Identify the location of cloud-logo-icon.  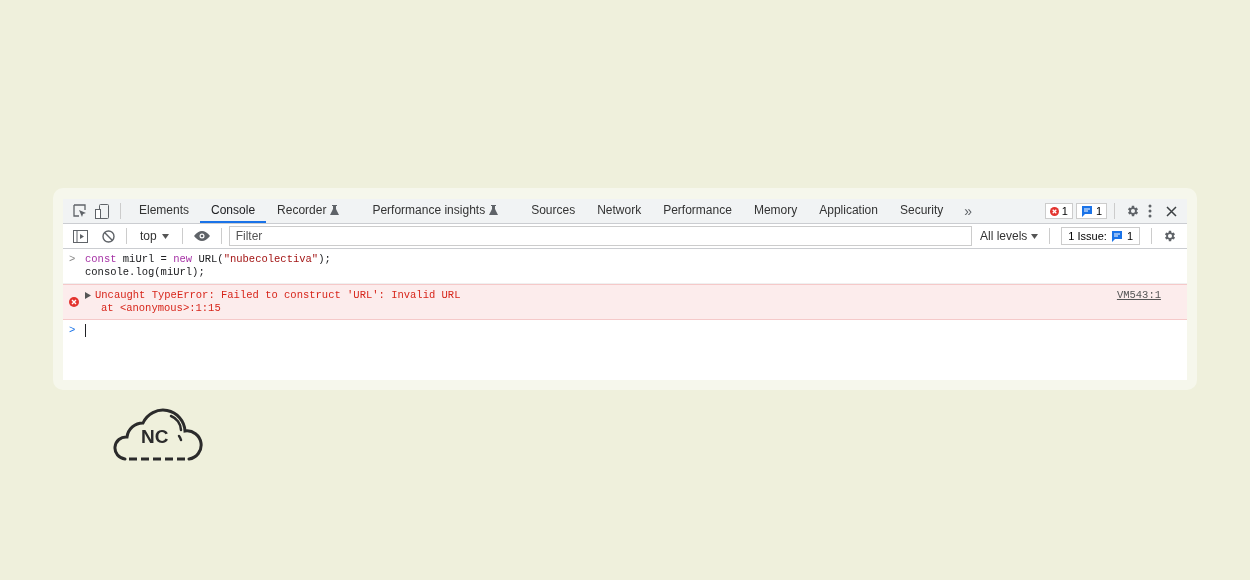
(158, 435).